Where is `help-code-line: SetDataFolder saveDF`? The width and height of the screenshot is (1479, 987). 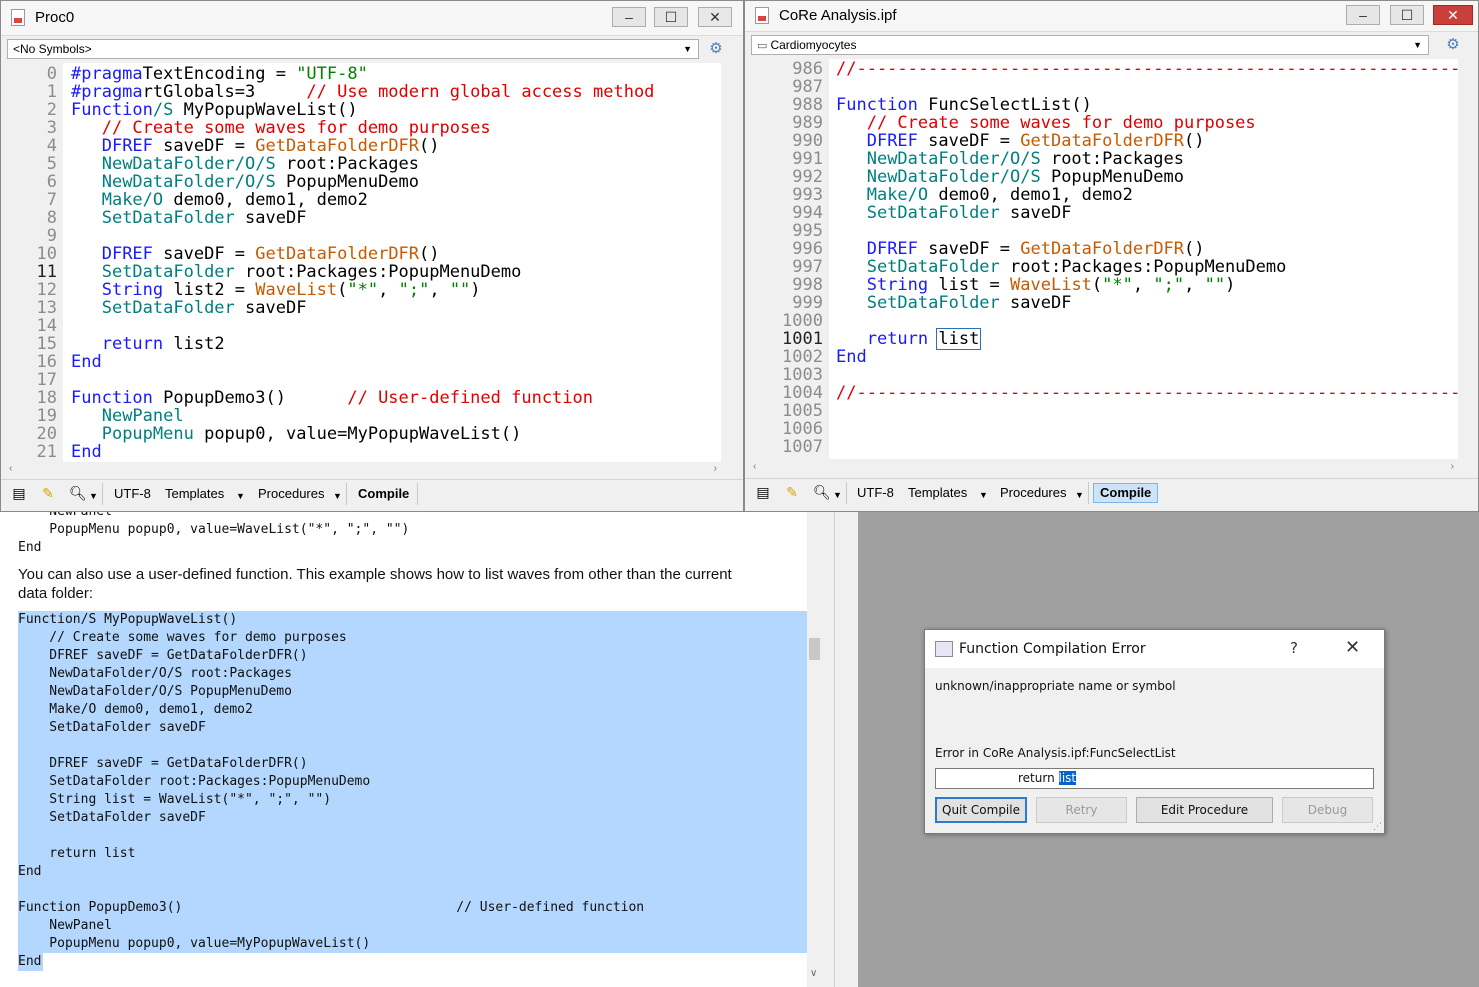 help-code-line: SetDataFolder saveDF is located at coordinates (112, 817).